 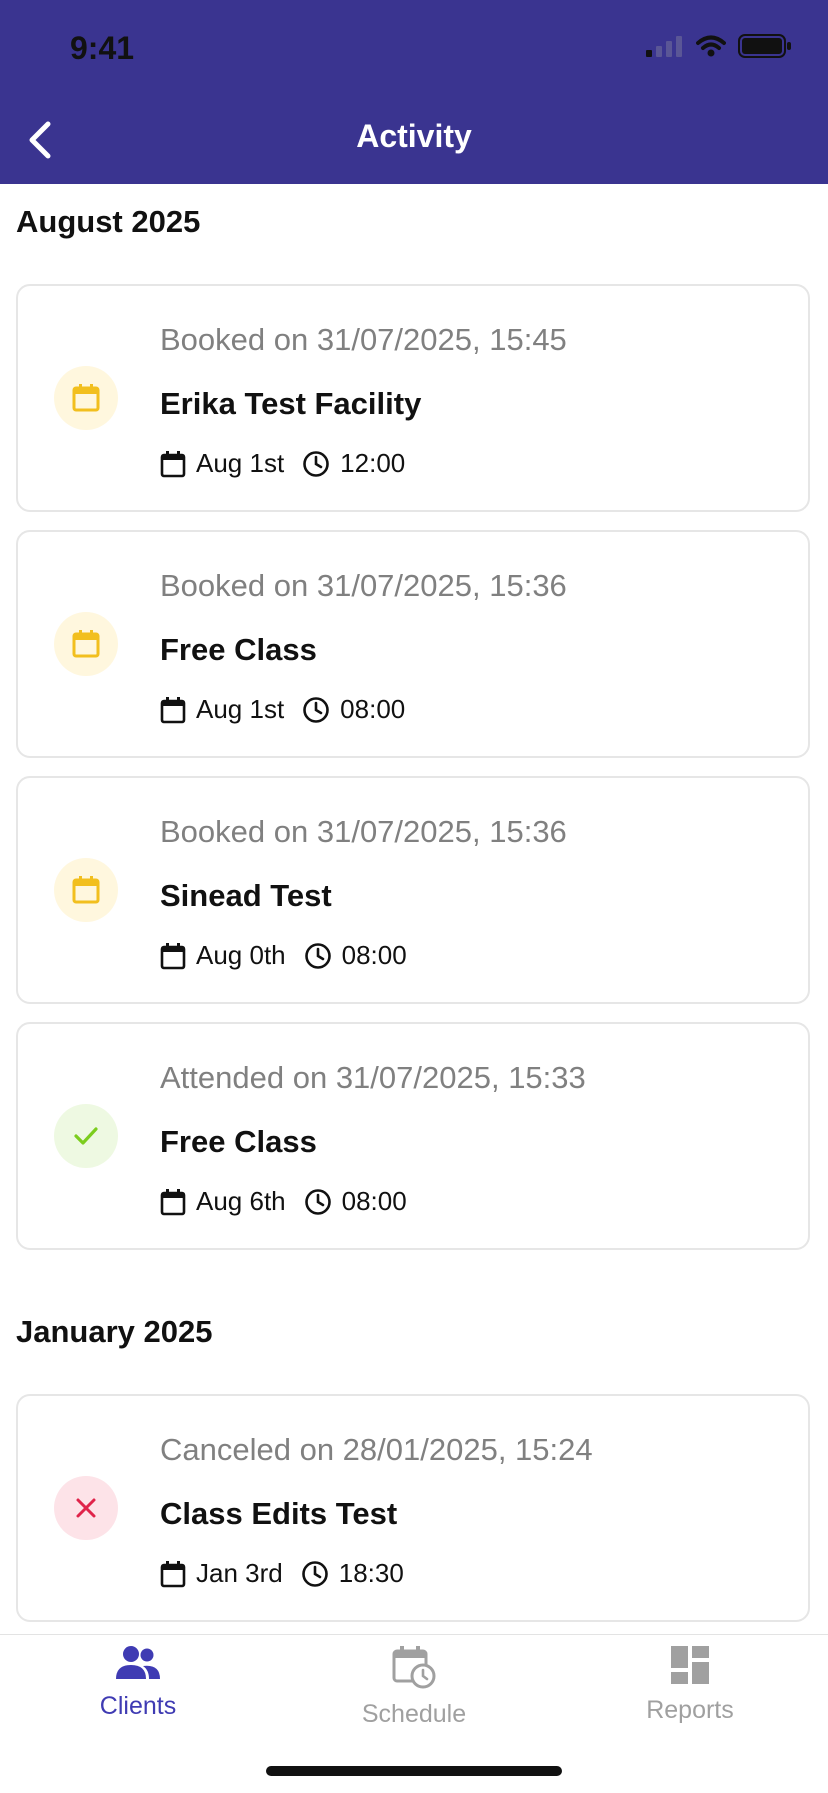 What do you see at coordinates (246, 895) in the screenshot?
I see `activity-name: Sinead Test` at bounding box center [246, 895].